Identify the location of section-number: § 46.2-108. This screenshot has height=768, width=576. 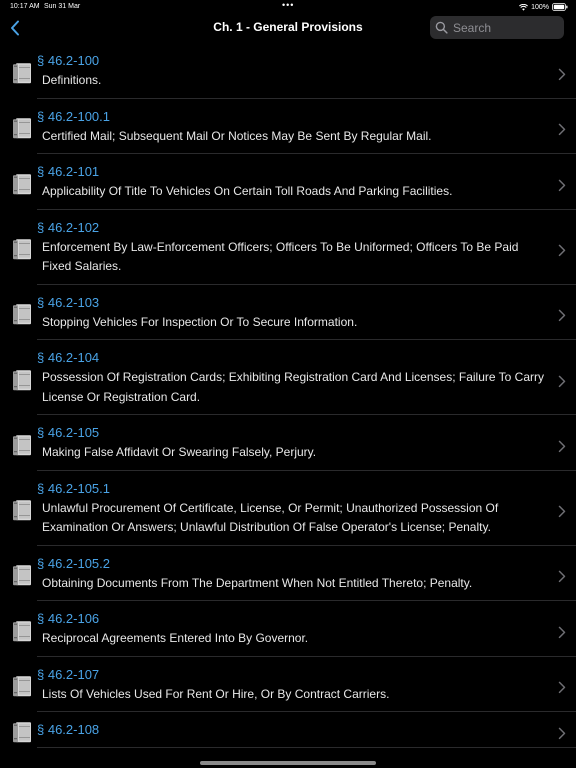
(68, 729).